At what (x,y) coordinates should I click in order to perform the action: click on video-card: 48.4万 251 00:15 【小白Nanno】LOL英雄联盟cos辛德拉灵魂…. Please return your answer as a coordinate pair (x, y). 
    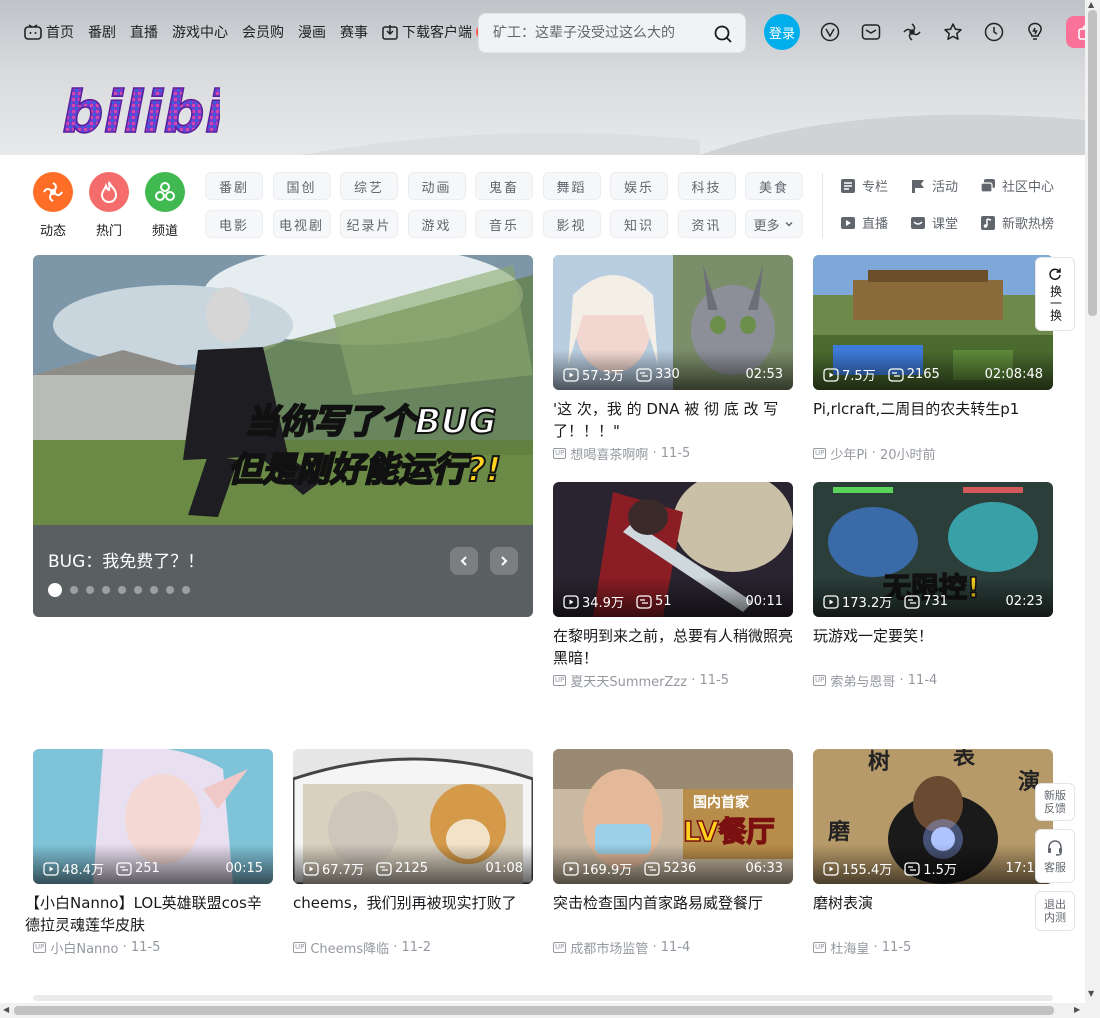
    Looking at the image, I should click on (149, 853).